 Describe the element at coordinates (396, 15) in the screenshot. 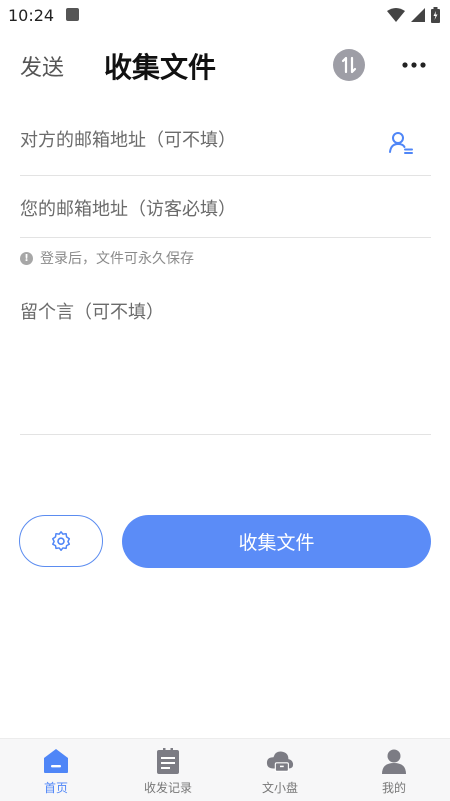

I see `wifi-icon` at that location.